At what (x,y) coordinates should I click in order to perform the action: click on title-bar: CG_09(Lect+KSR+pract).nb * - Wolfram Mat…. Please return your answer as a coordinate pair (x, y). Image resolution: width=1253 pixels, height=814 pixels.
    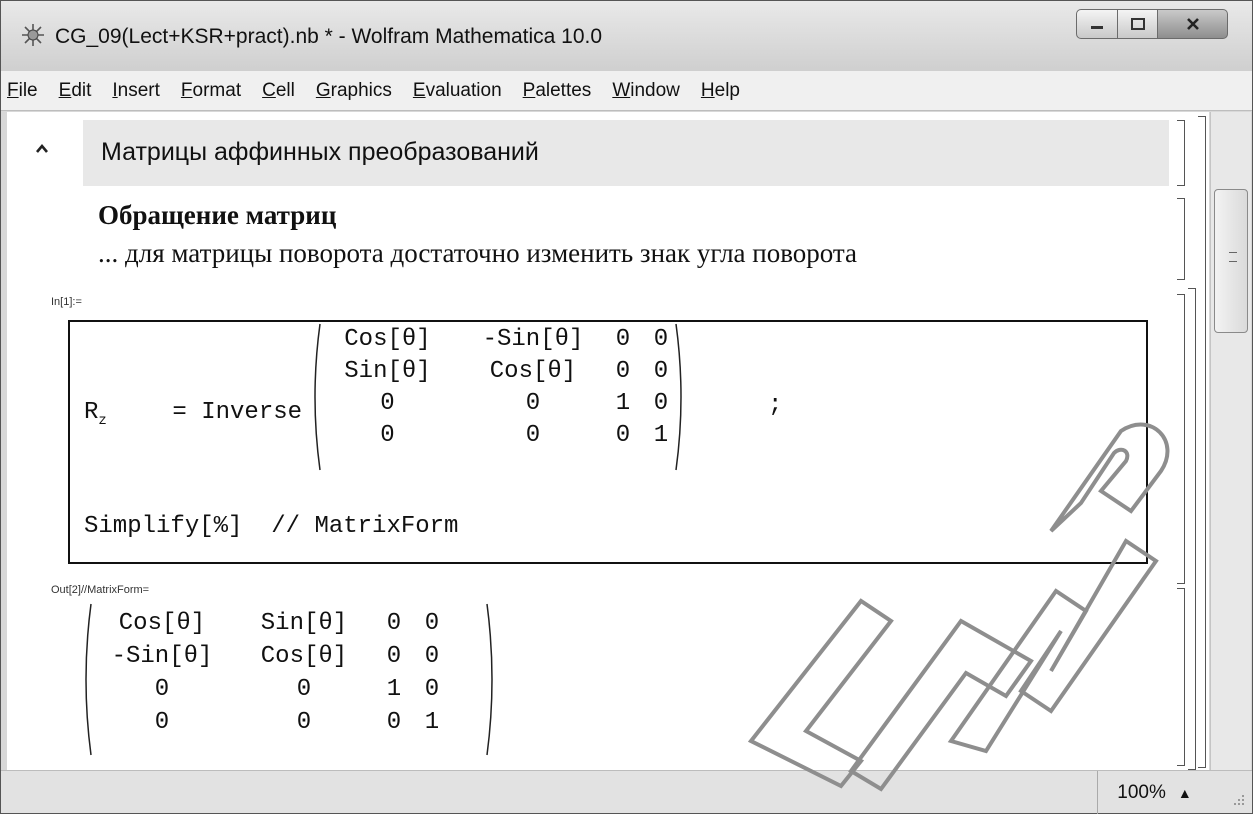
    Looking at the image, I should click on (626, 36).